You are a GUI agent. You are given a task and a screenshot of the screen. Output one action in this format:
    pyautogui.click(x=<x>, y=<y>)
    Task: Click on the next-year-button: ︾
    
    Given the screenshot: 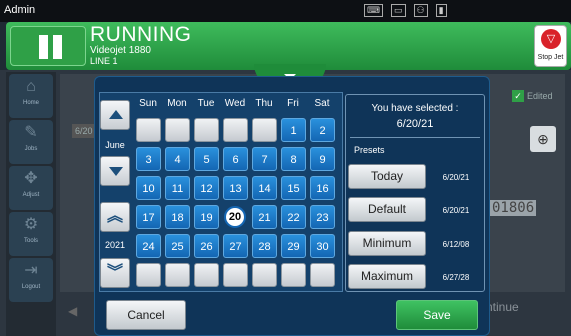 What is the action you would take?
    pyautogui.click(x=115, y=273)
    